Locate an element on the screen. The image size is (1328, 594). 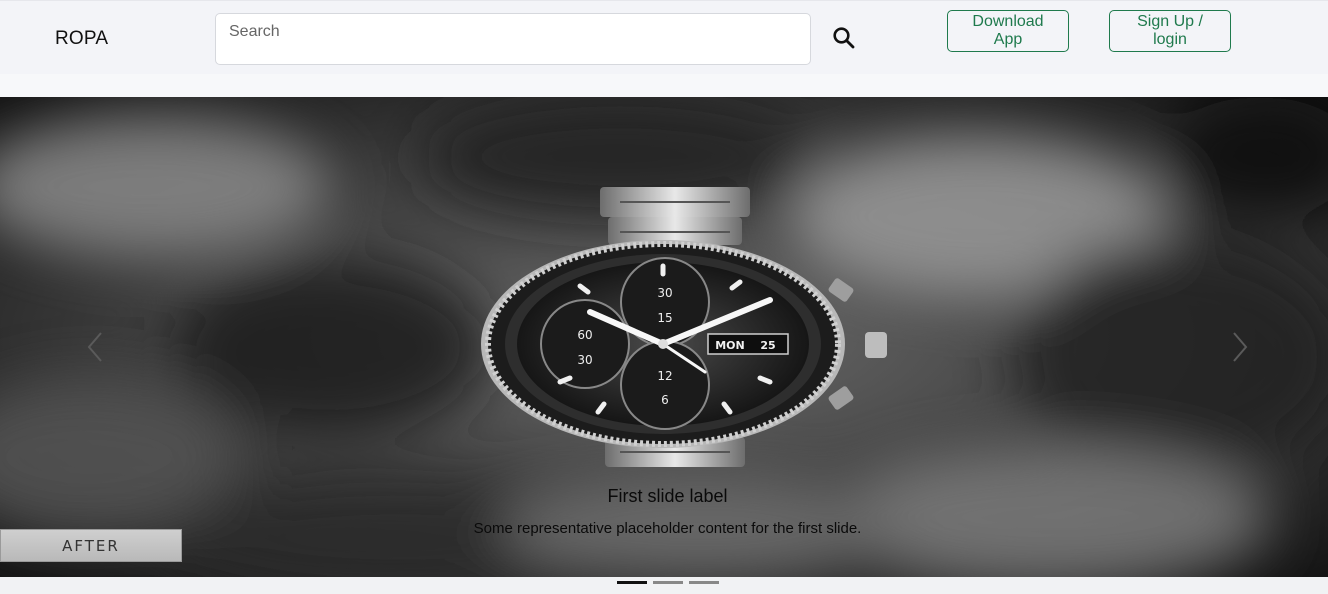
carousel-prev-button is located at coordinates (95, 347).